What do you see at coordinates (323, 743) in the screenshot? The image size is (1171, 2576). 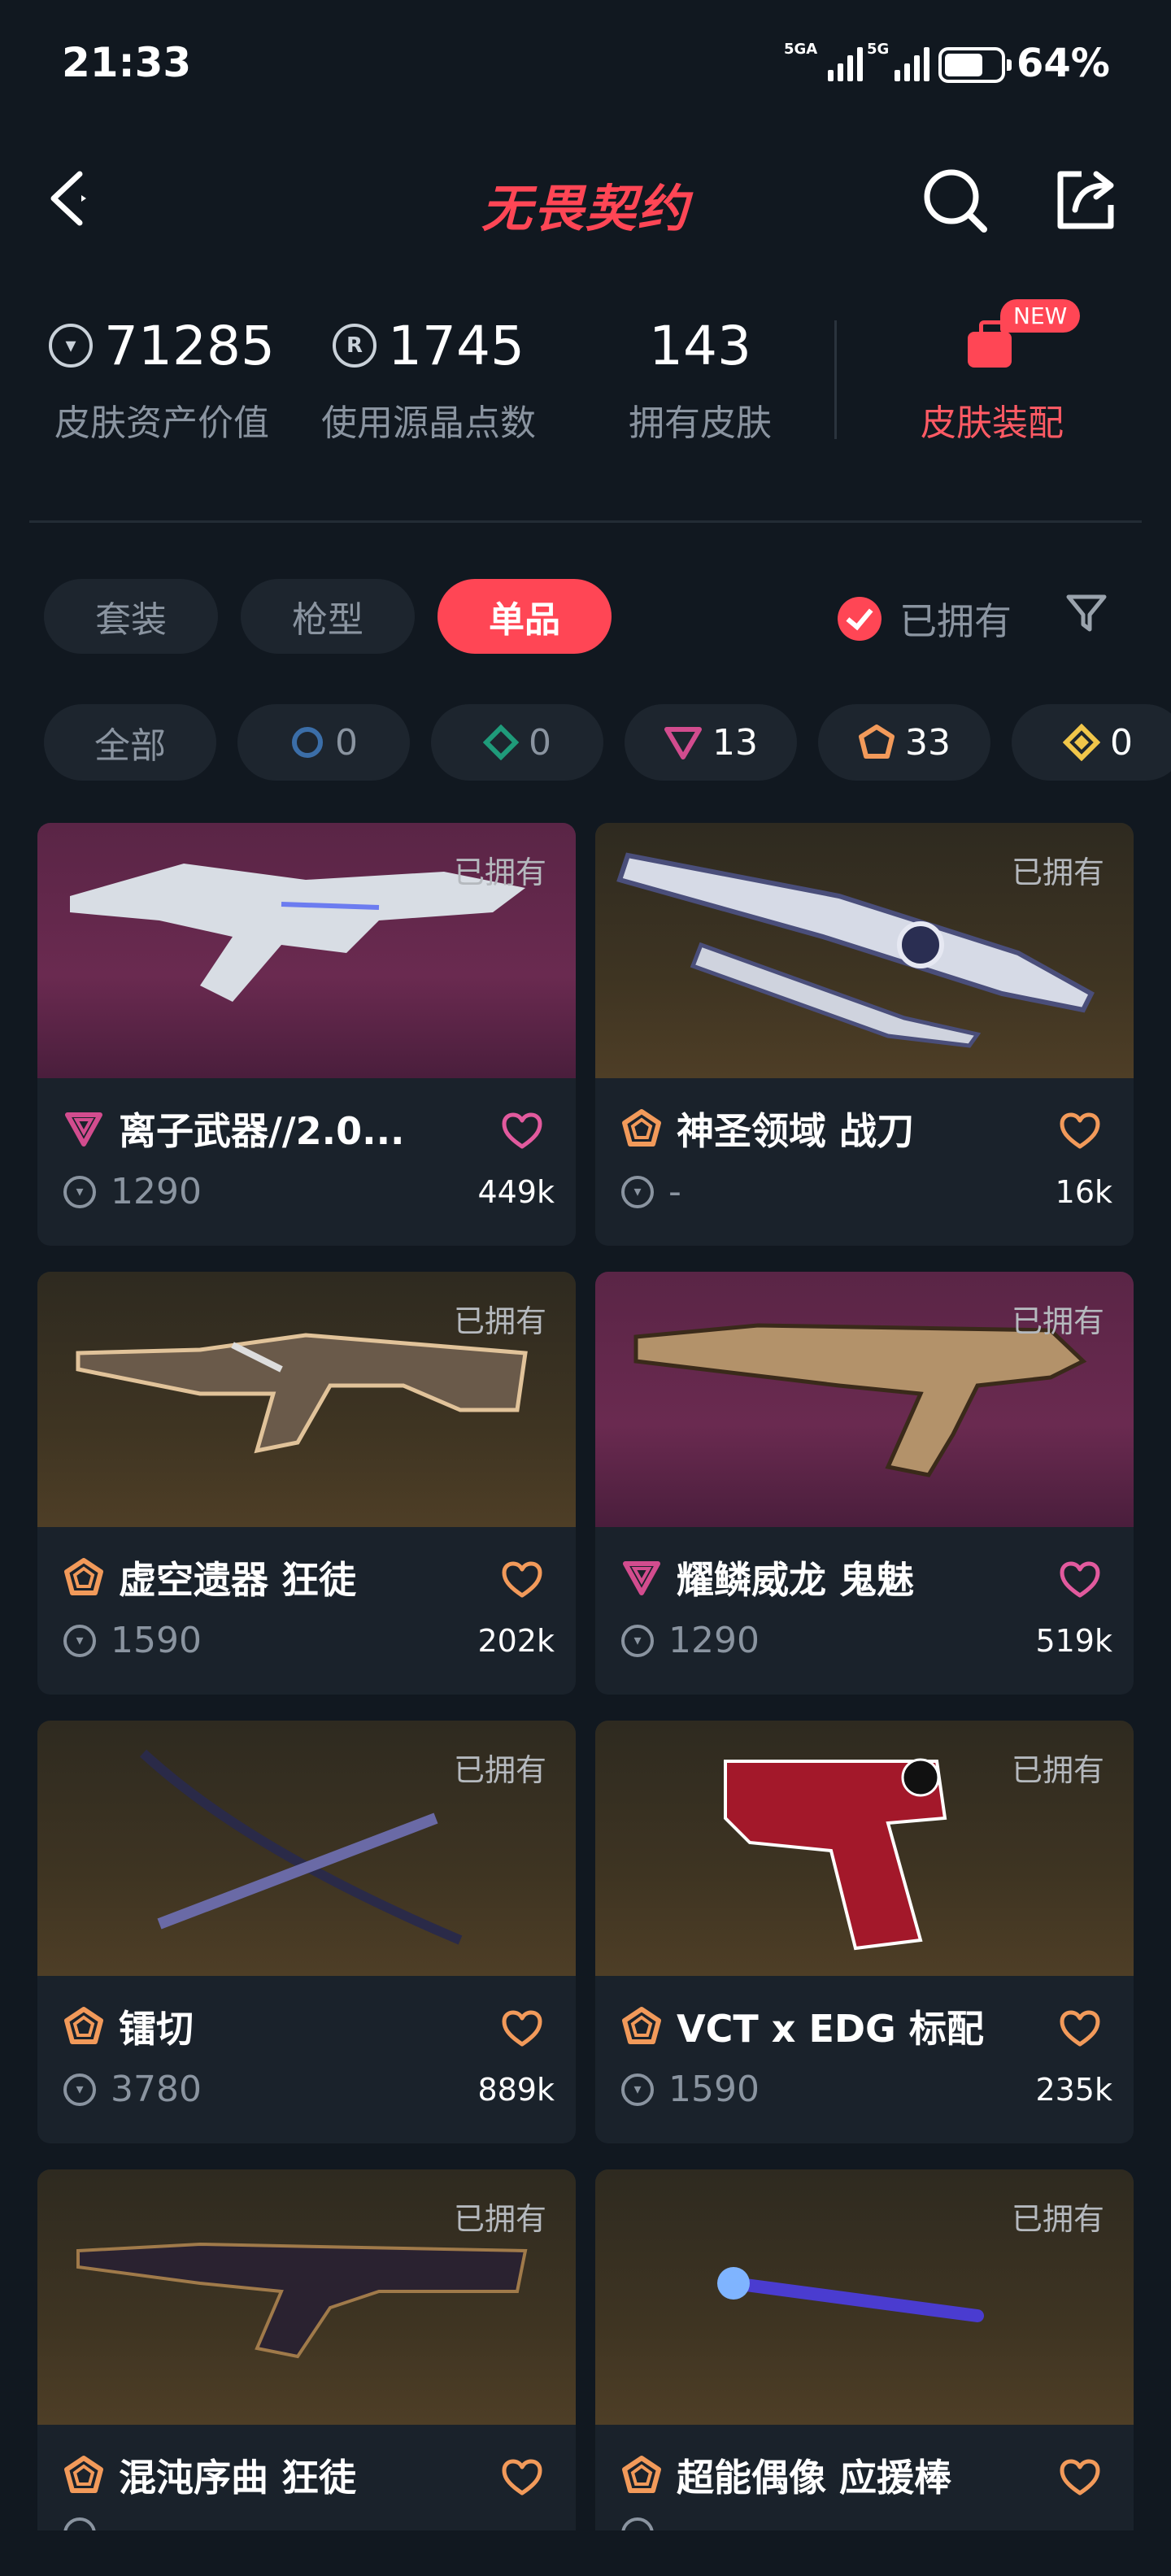 I see `chip-select-tier: 0` at bounding box center [323, 743].